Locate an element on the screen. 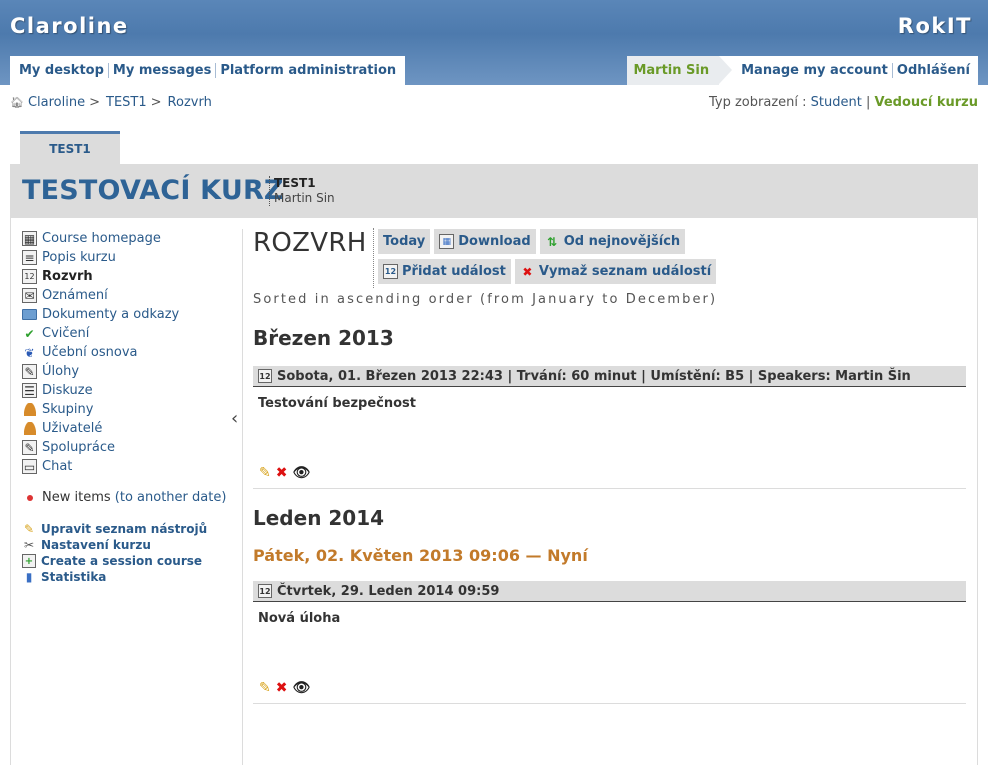 Image resolution: width=988 pixels, height=765 pixels. sidebar-item-label: Učební osnova is located at coordinates (89, 352).